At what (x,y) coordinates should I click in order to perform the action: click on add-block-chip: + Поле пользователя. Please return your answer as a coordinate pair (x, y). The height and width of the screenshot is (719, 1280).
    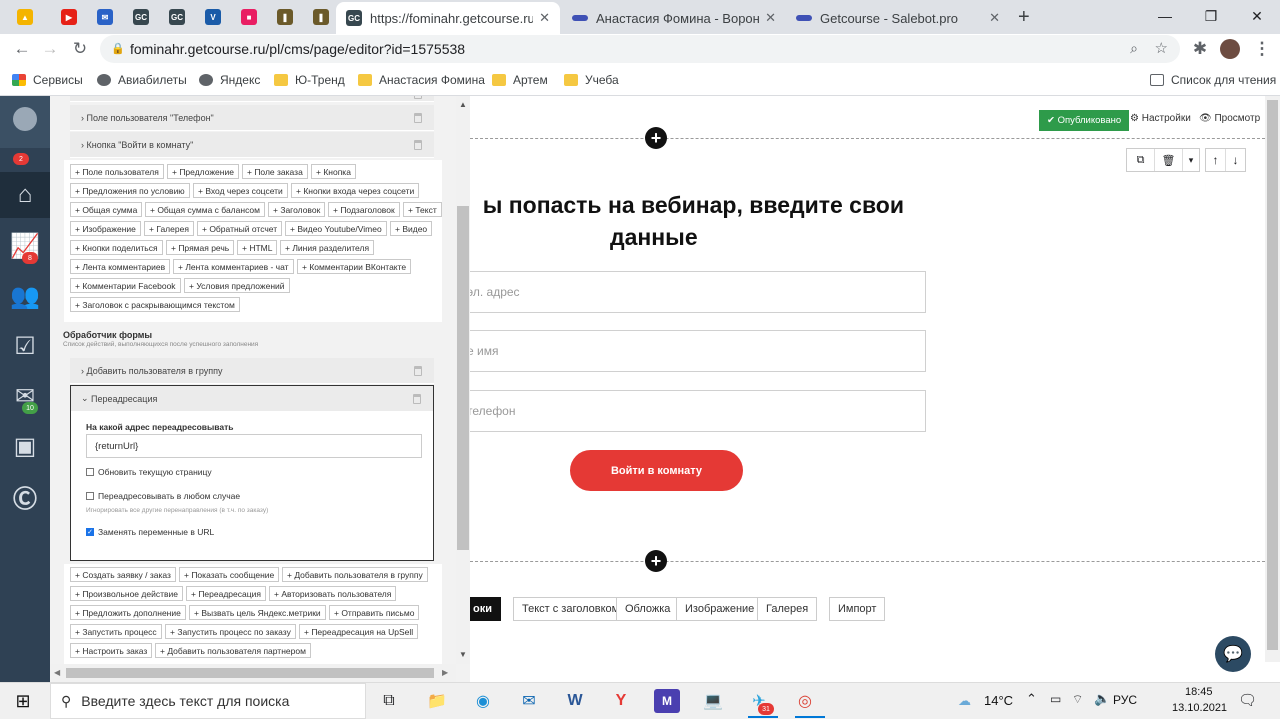
    Looking at the image, I should click on (117, 171).